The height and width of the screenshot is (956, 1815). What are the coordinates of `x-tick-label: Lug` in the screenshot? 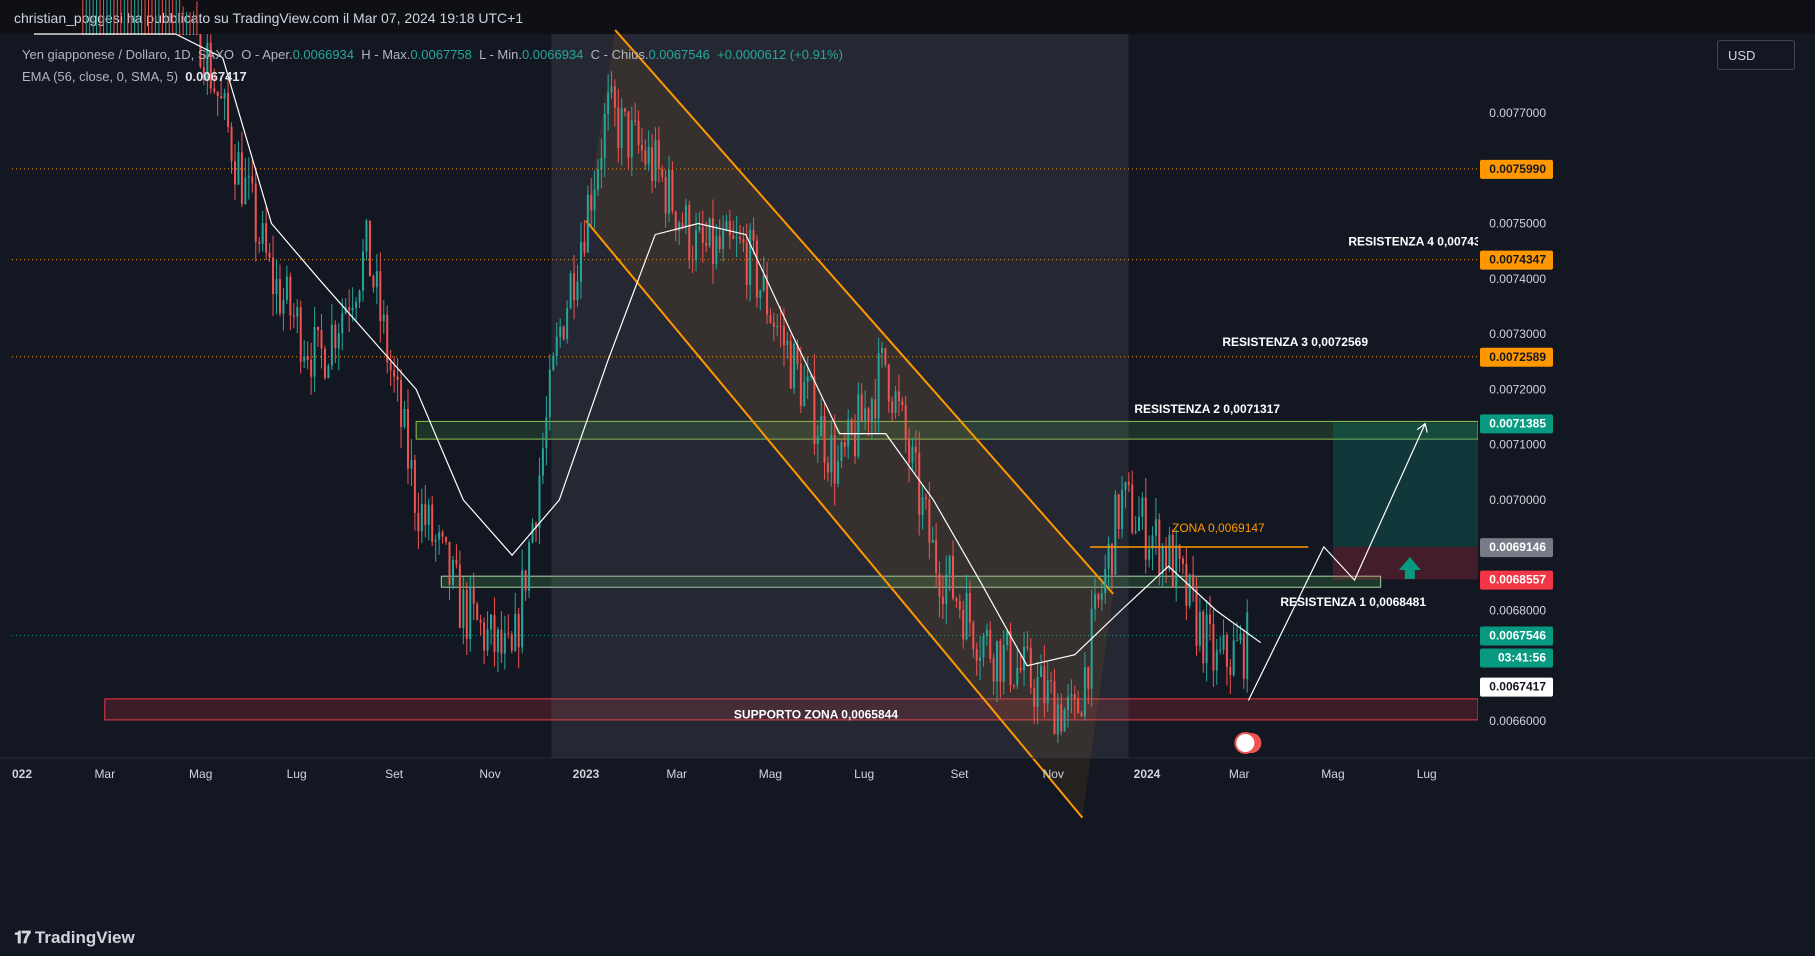 It's located at (297, 774).